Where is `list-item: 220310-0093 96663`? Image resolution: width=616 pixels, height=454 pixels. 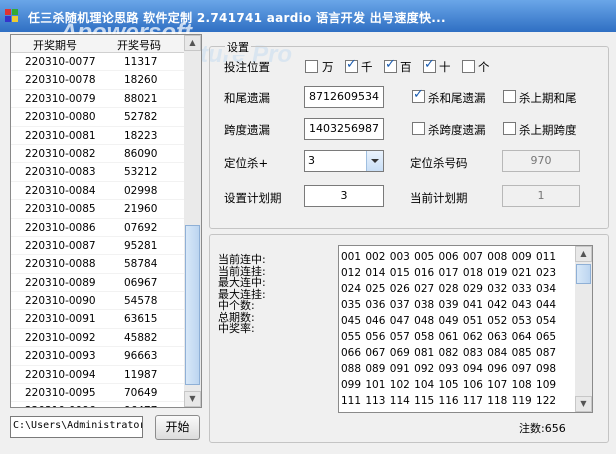 list-item: 220310-0093 96663 is located at coordinates (97, 356).